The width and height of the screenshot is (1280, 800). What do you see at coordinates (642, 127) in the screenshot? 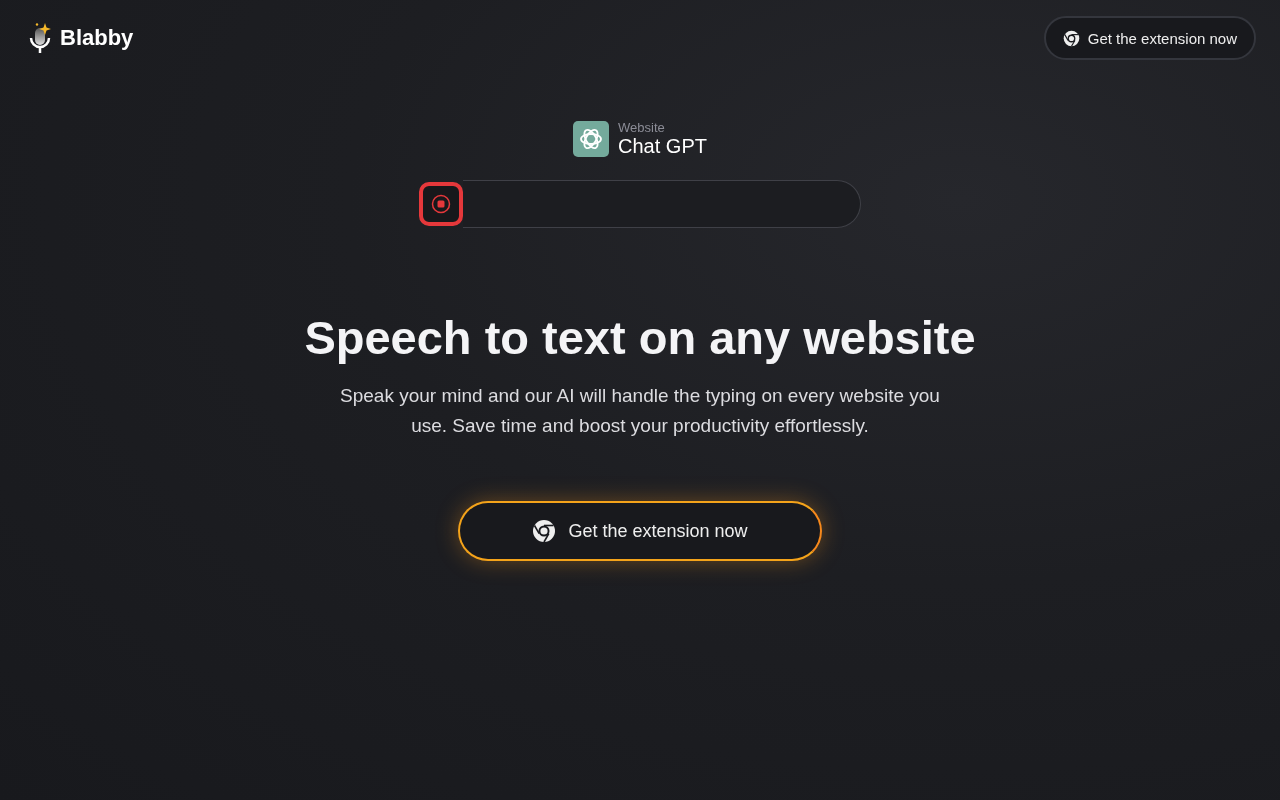
I see `site-label: Website` at bounding box center [642, 127].